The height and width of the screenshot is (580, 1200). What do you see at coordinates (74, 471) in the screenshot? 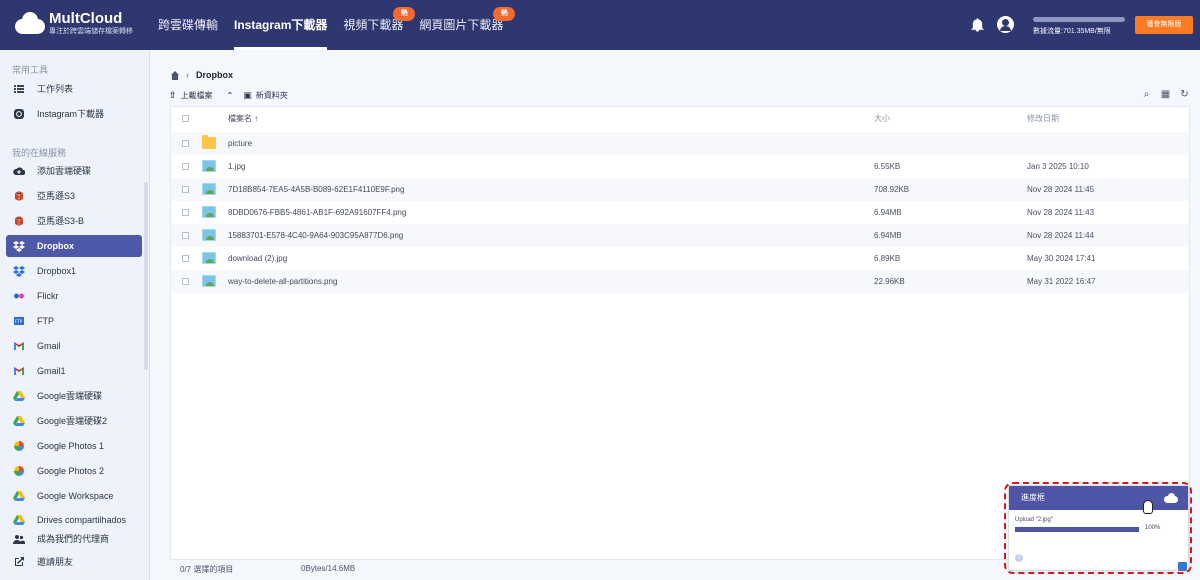
I see `sidebar-item-google-photos-2: Google Photos 2` at bounding box center [74, 471].